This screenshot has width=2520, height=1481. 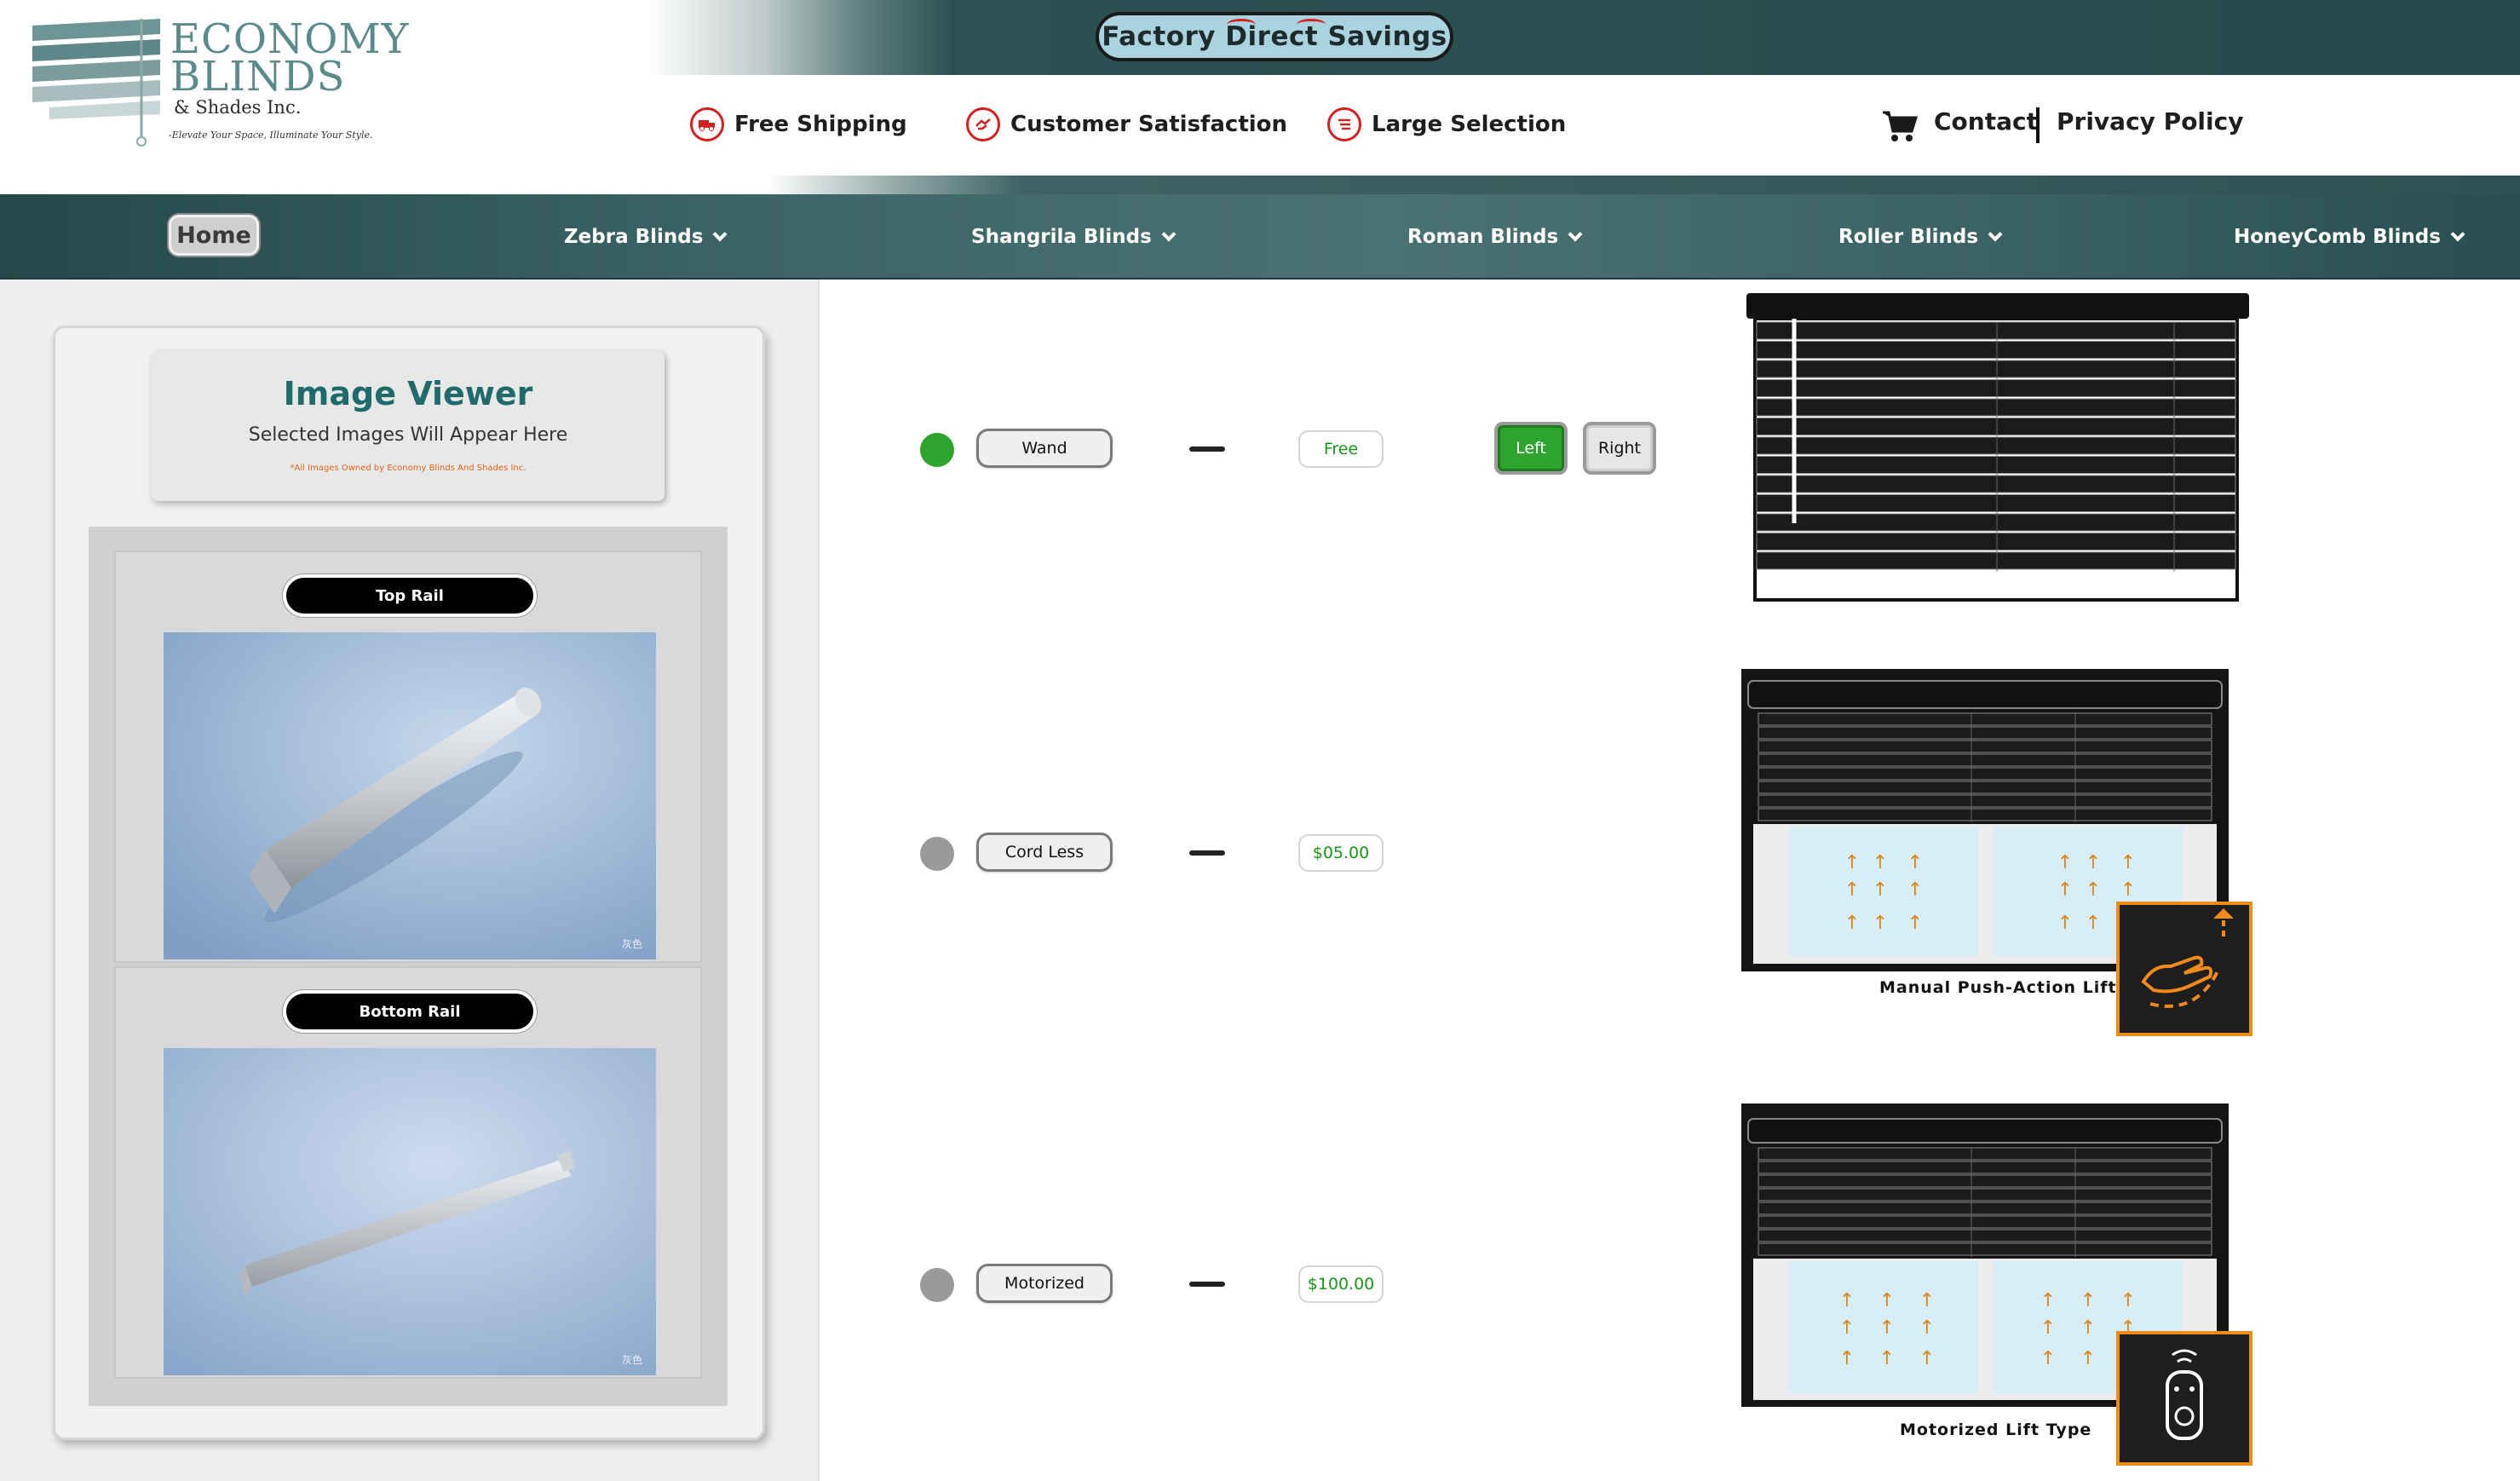 I want to click on privacy-policy-link: Privacy Policy, so click(x=2150, y=121).